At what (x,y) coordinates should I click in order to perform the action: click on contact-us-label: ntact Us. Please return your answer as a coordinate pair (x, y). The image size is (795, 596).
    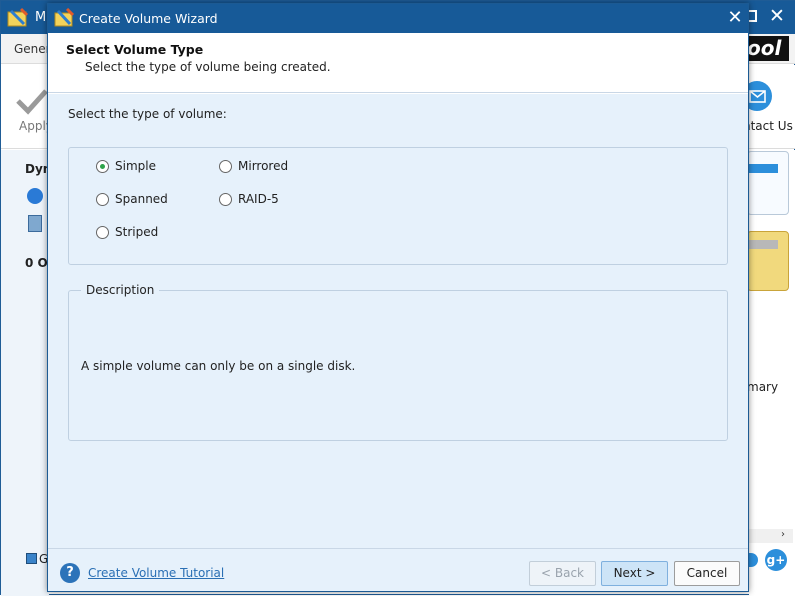
    Looking at the image, I should click on (768, 126).